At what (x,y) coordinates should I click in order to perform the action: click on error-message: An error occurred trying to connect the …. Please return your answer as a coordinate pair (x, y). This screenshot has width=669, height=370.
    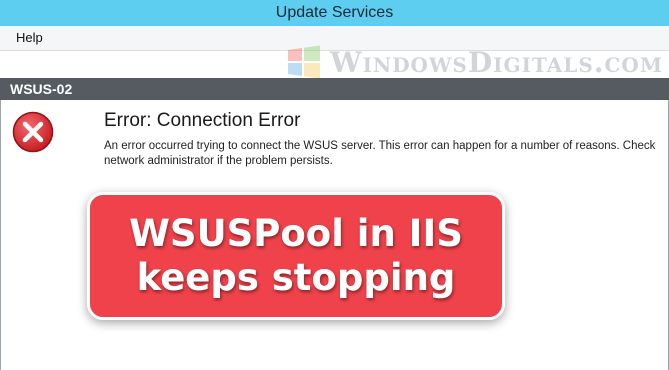
    Looking at the image, I should click on (384, 154).